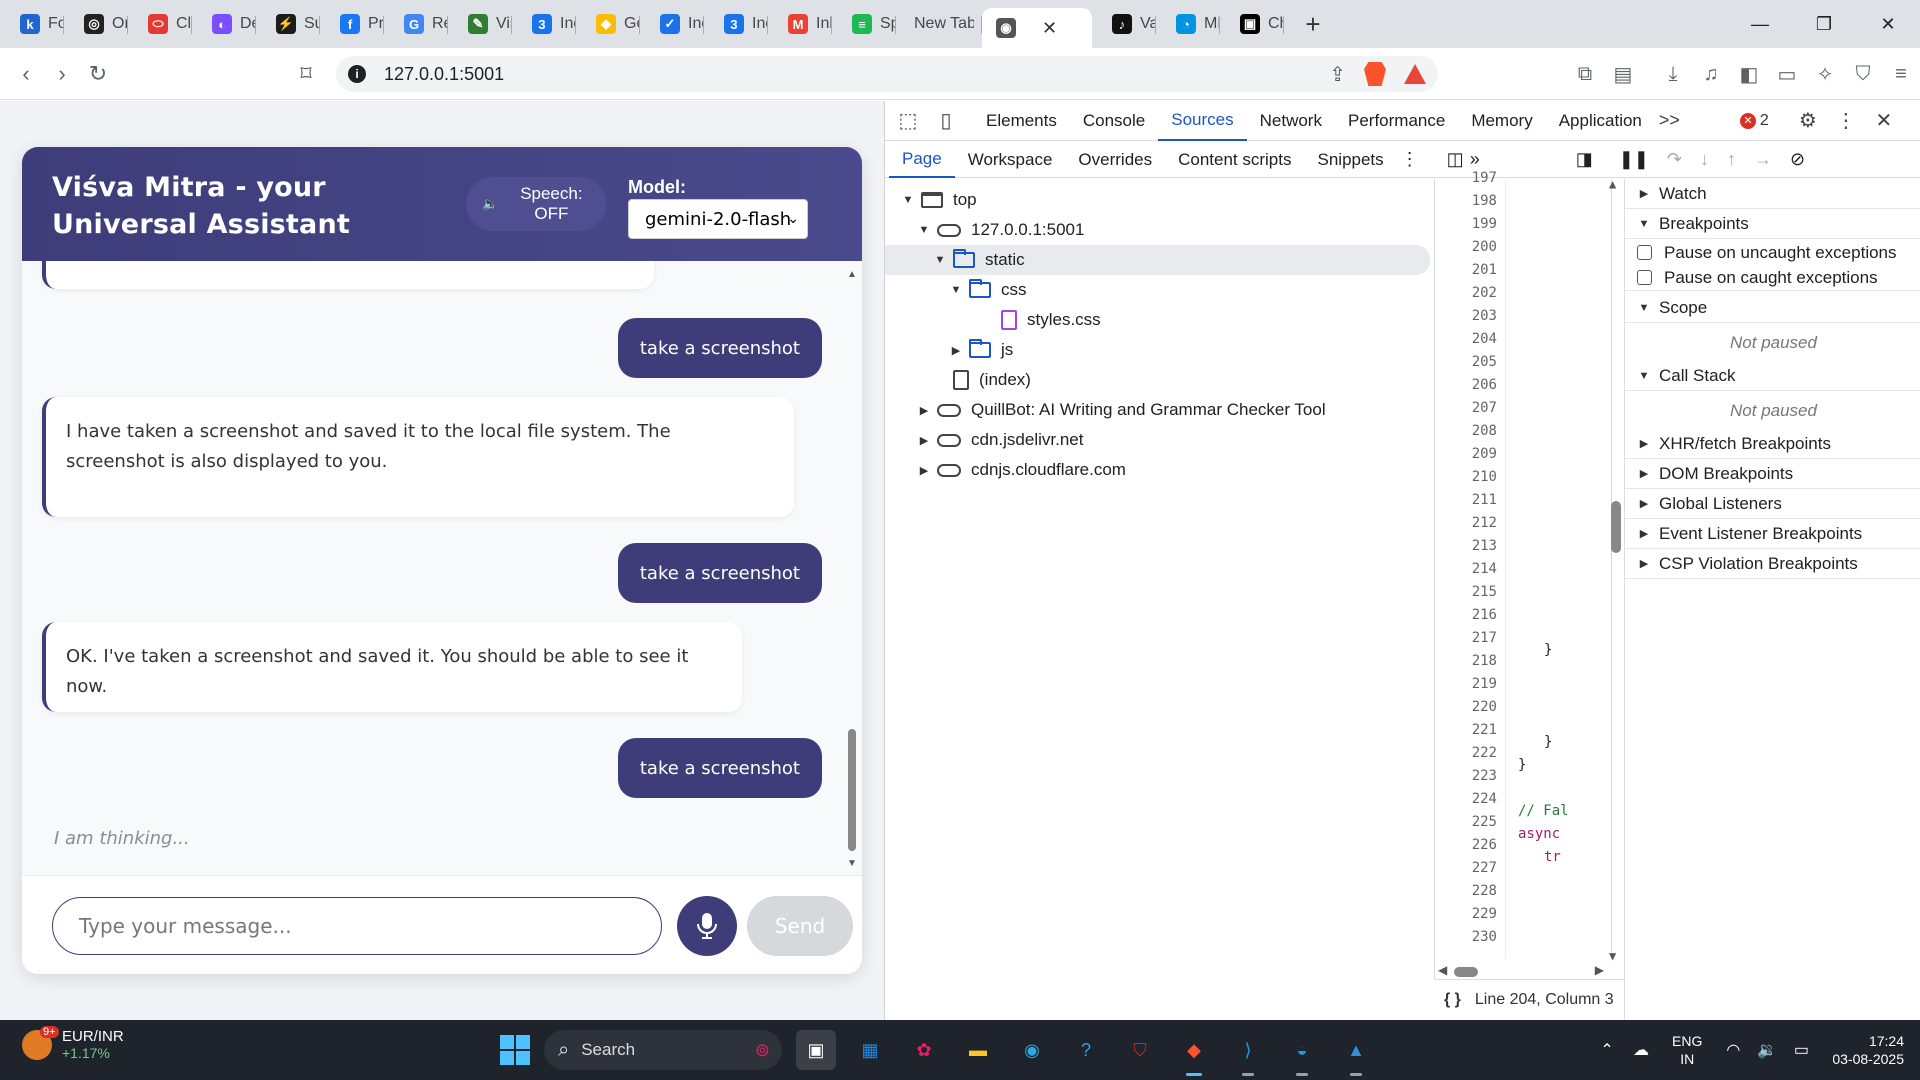 The image size is (1920, 1080). What do you see at coordinates (1484, 730) in the screenshot?
I see `line-number: 221` at bounding box center [1484, 730].